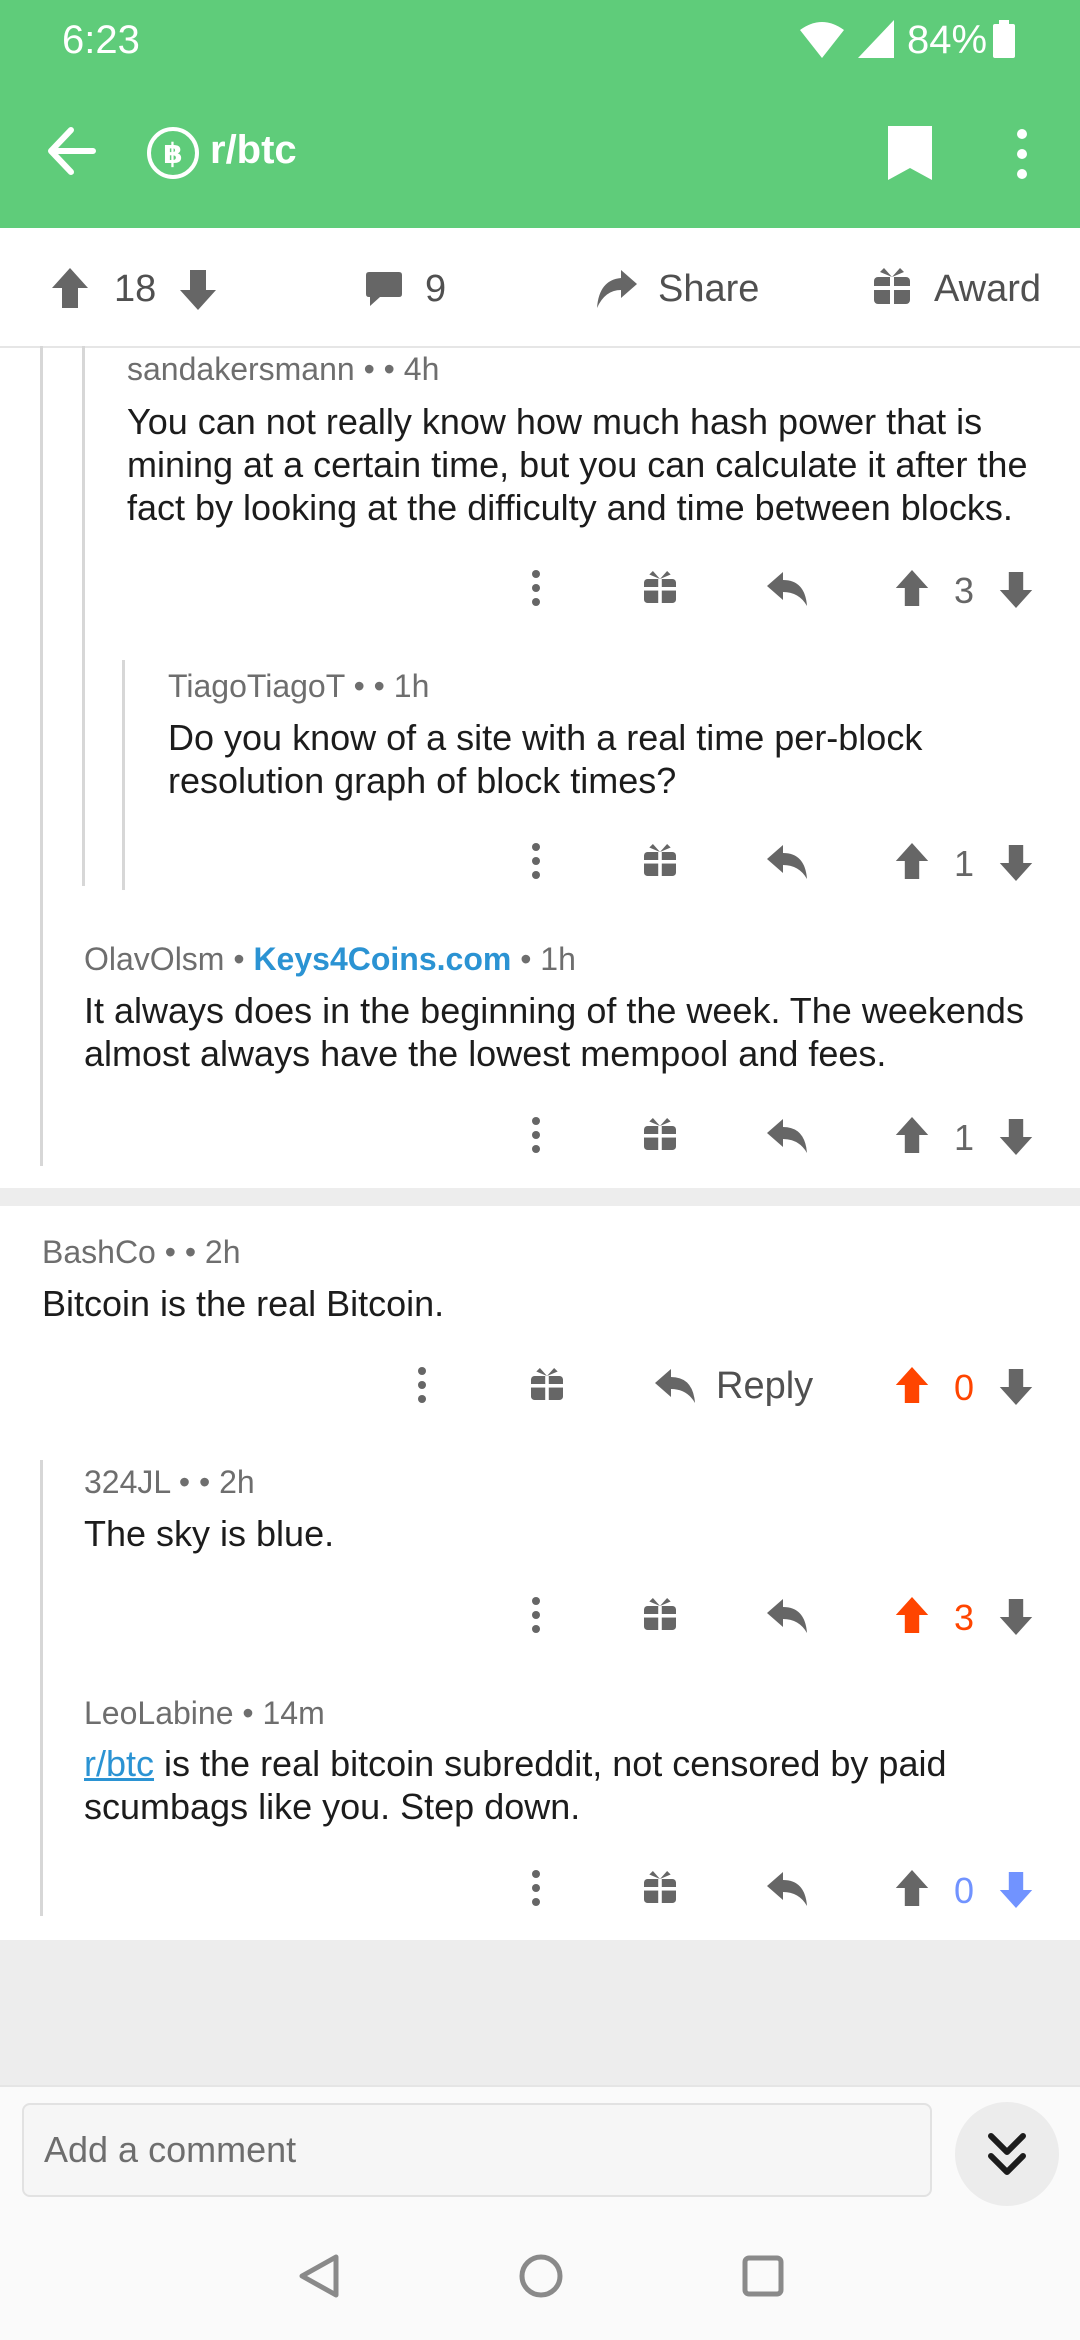 The width and height of the screenshot is (1080, 2340). Describe the element at coordinates (243, 1303) in the screenshot. I see `comment-body: Bitcoin is the real Bitcoin.` at that location.